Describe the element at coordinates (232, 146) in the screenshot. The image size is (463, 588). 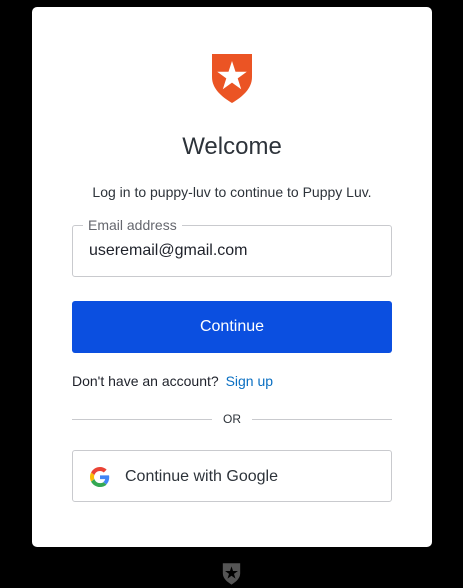
I see `page-title: Welcome` at that location.